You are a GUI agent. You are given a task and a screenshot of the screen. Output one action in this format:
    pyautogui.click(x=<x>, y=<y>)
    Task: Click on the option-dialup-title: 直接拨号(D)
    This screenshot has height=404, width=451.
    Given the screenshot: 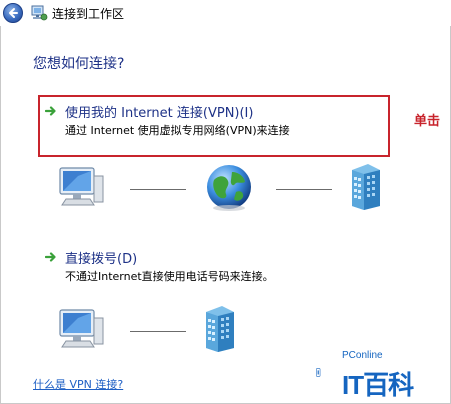 What is the action you would take?
    pyautogui.click(x=101, y=259)
    